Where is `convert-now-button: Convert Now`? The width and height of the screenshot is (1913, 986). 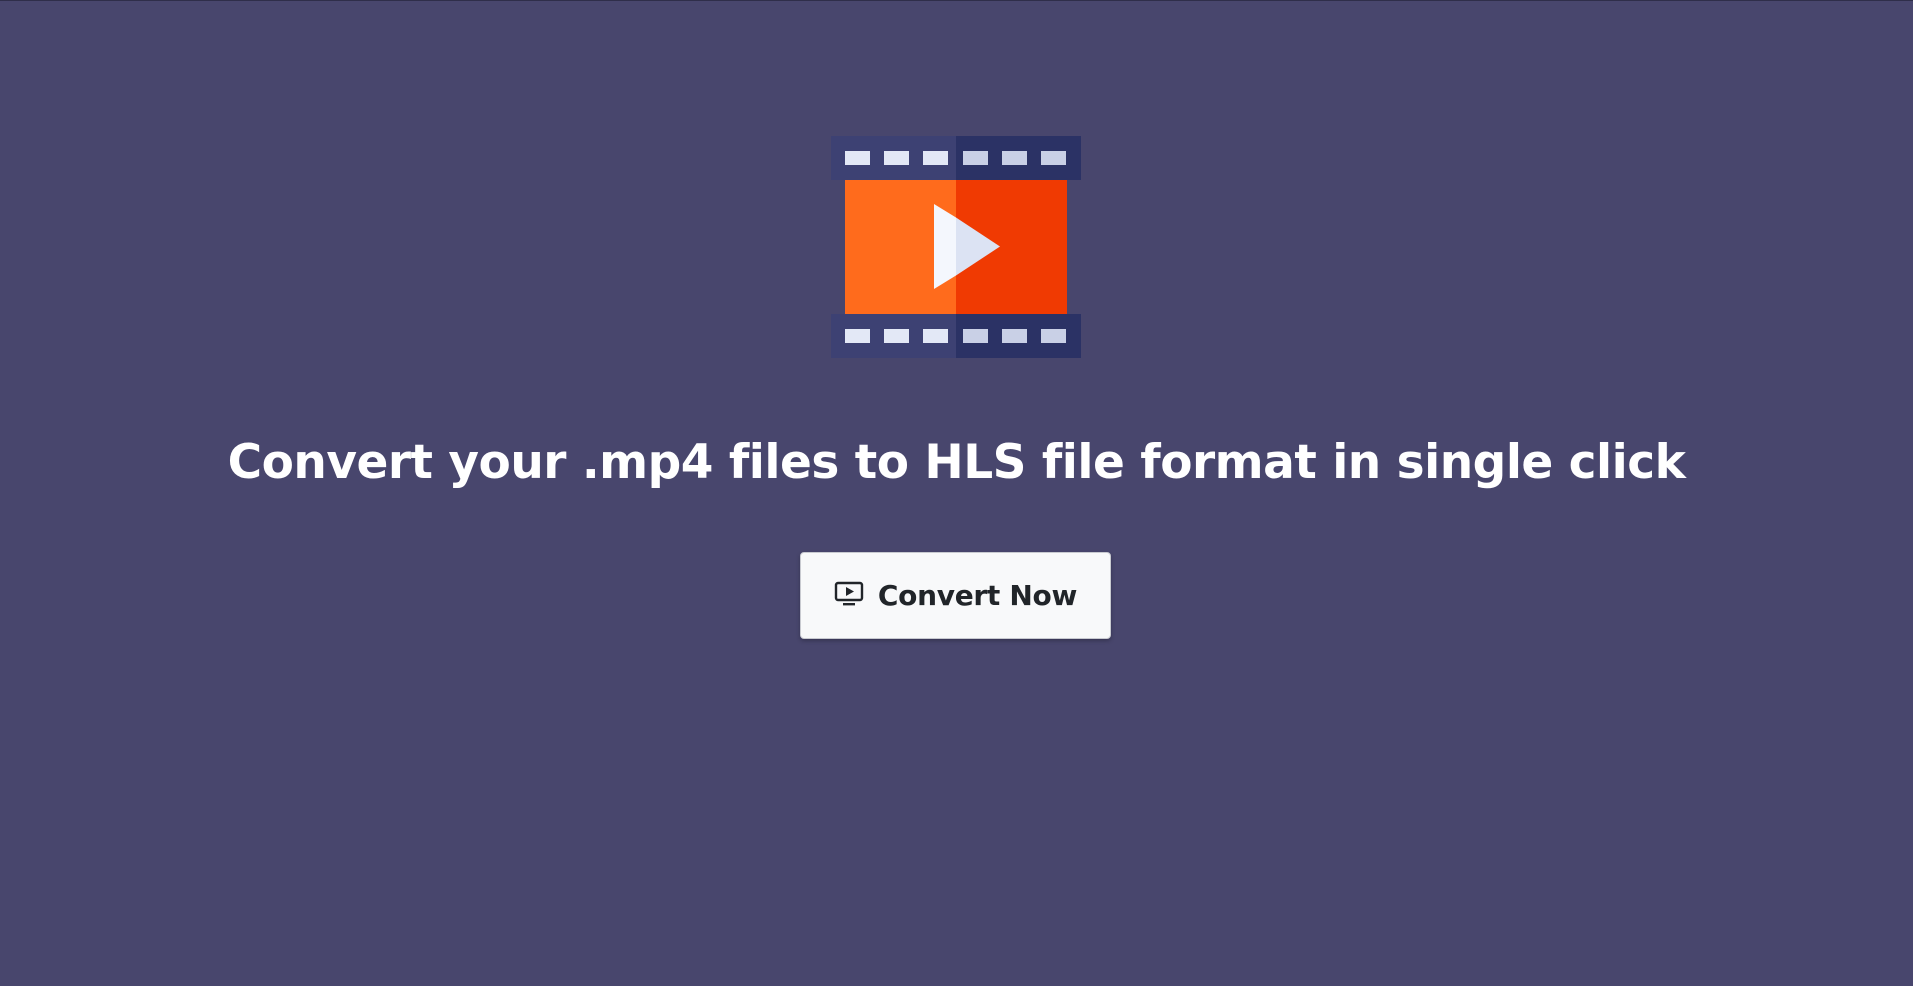
convert-now-button: Convert Now is located at coordinates (955, 595).